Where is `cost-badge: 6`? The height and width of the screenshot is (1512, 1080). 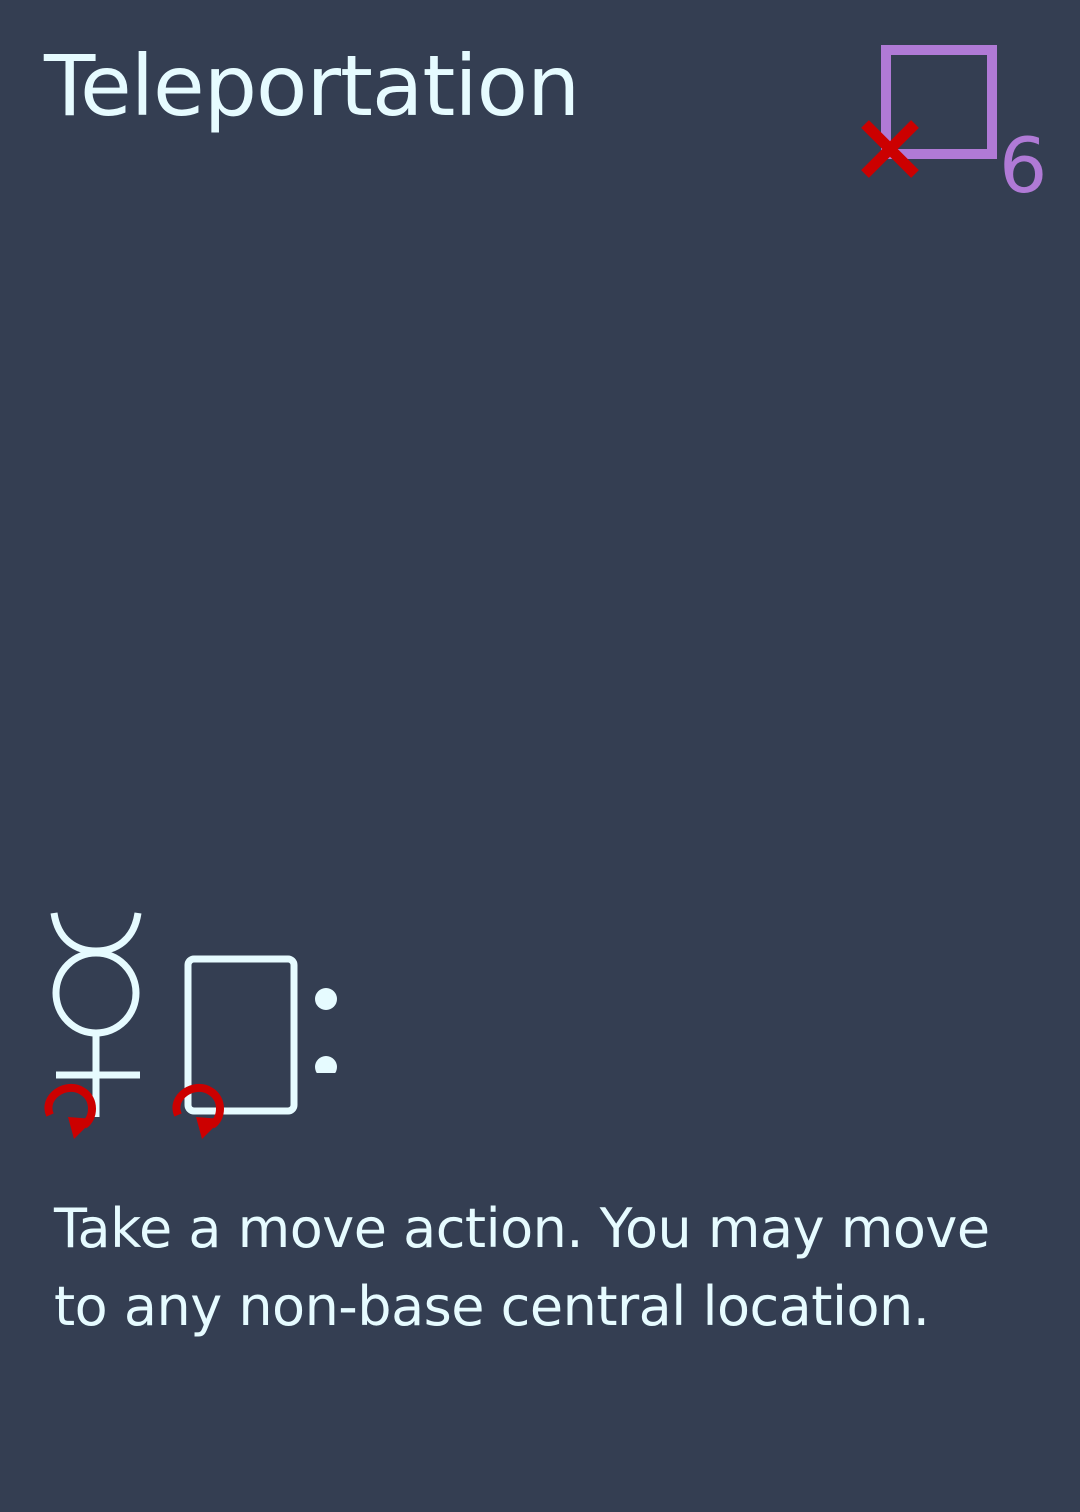
cost-badge: 6 is located at coordinates (955, 125).